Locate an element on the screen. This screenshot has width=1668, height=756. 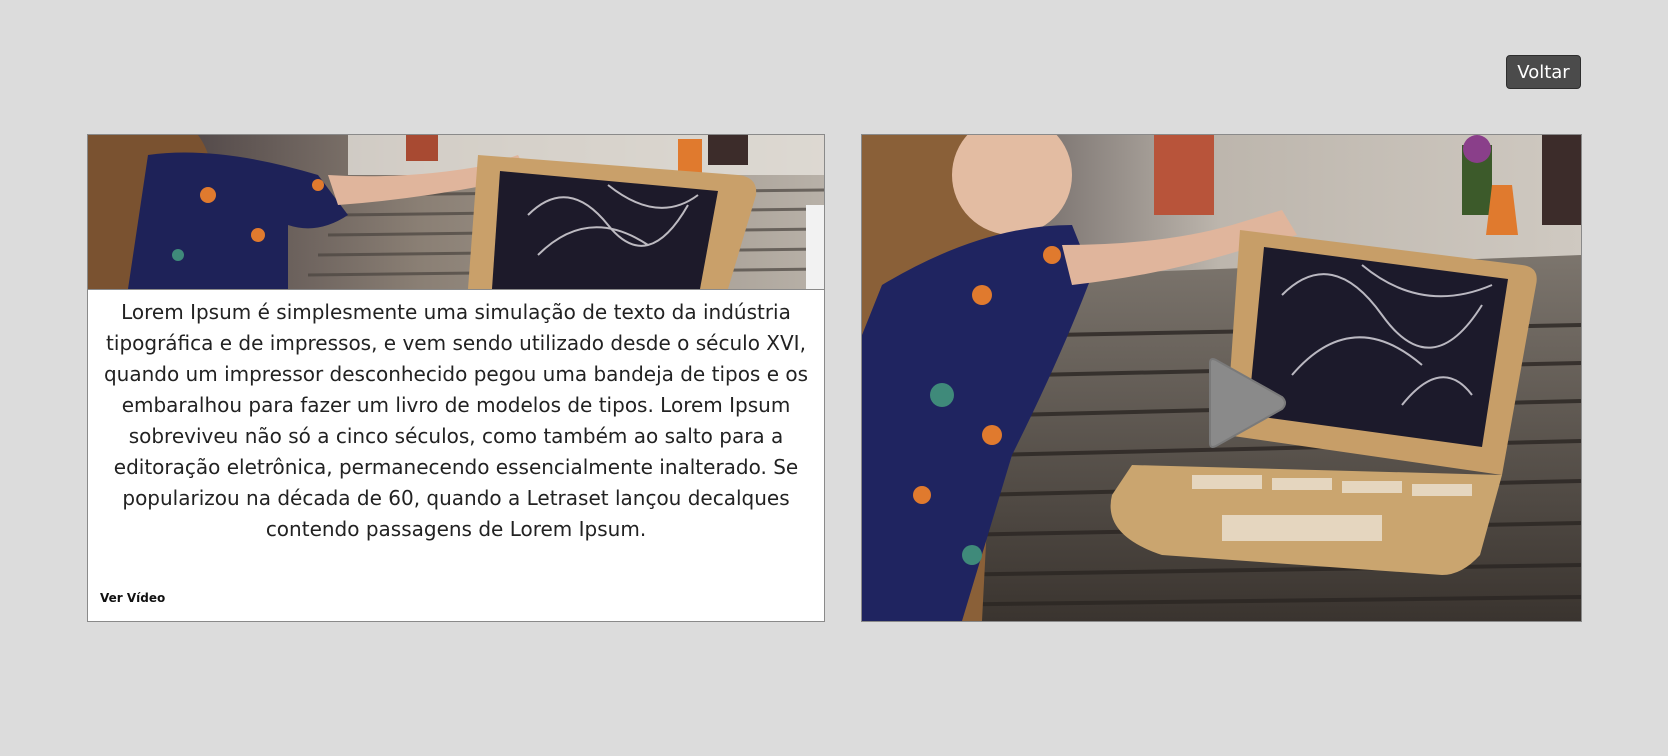
play-icon is located at coordinates (1244, 403).